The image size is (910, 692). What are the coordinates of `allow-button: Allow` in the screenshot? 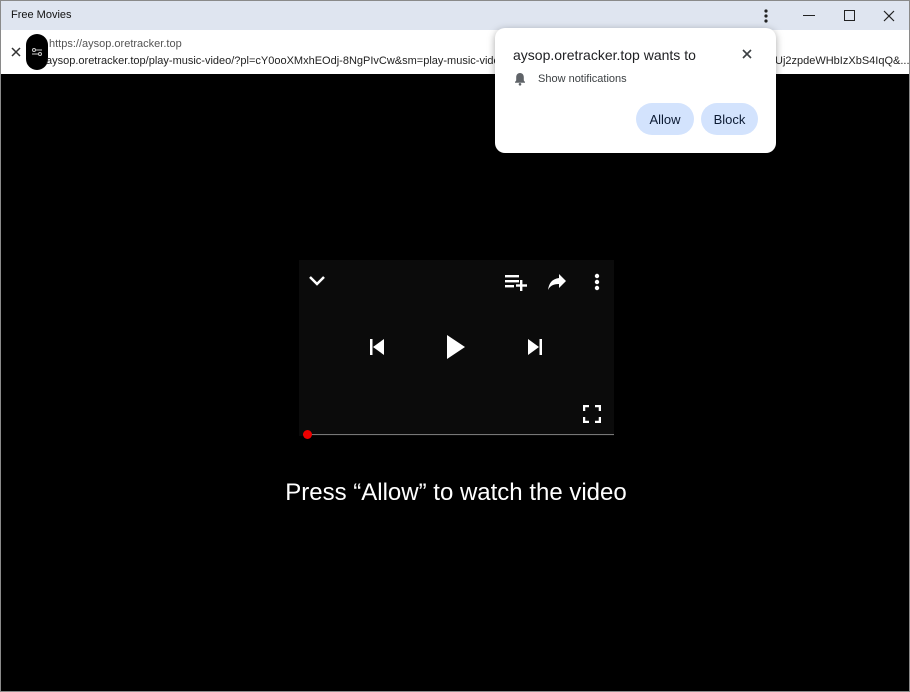 It's located at (665, 119).